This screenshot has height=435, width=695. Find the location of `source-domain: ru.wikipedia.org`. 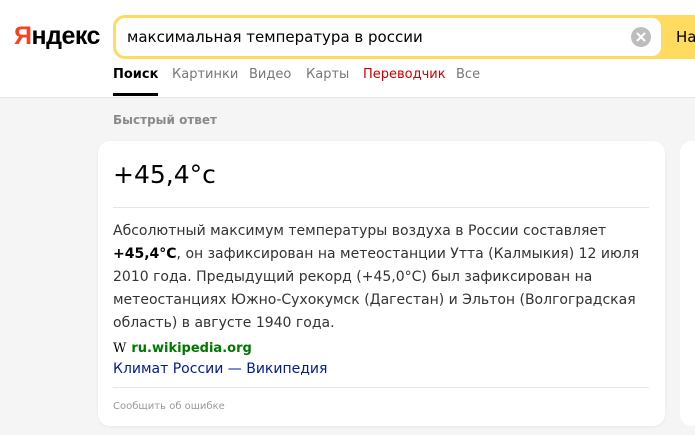

source-domain: ru.wikipedia.org is located at coordinates (191, 348).